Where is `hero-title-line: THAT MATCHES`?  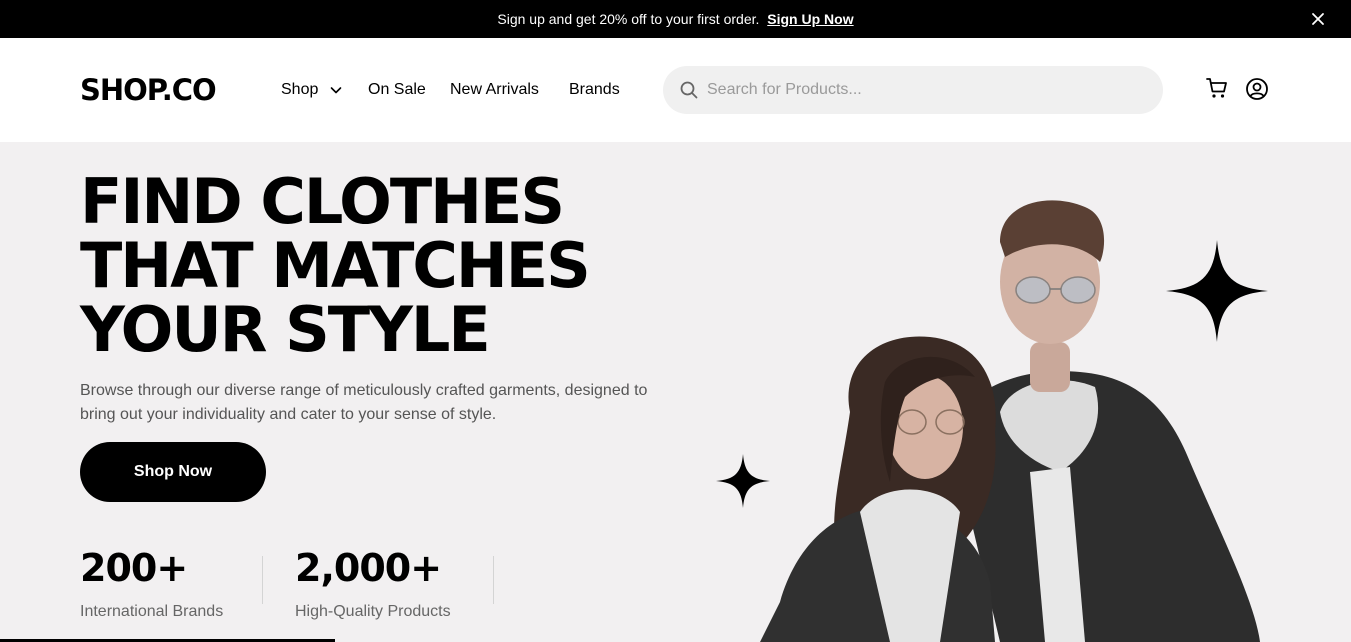 hero-title-line: THAT MATCHES is located at coordinates (335, 265).